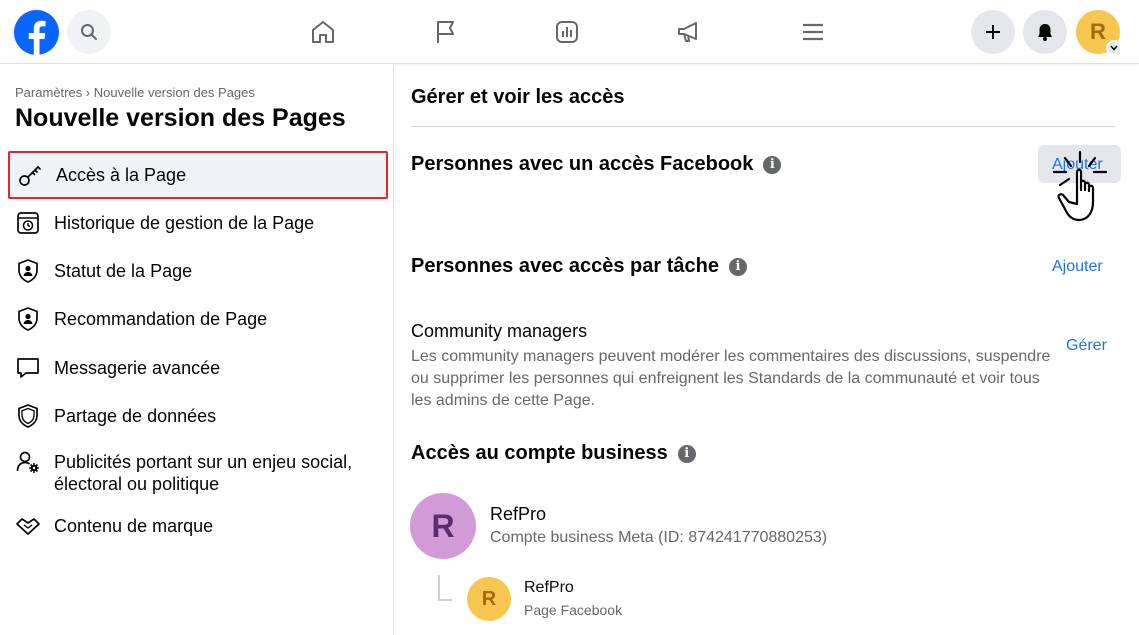 This screenshot has height=635, width=1139. What do you see at coordinates (489, 599) in the screenshot?
I see `page-avatar: R` at bounding box center [489, 599].